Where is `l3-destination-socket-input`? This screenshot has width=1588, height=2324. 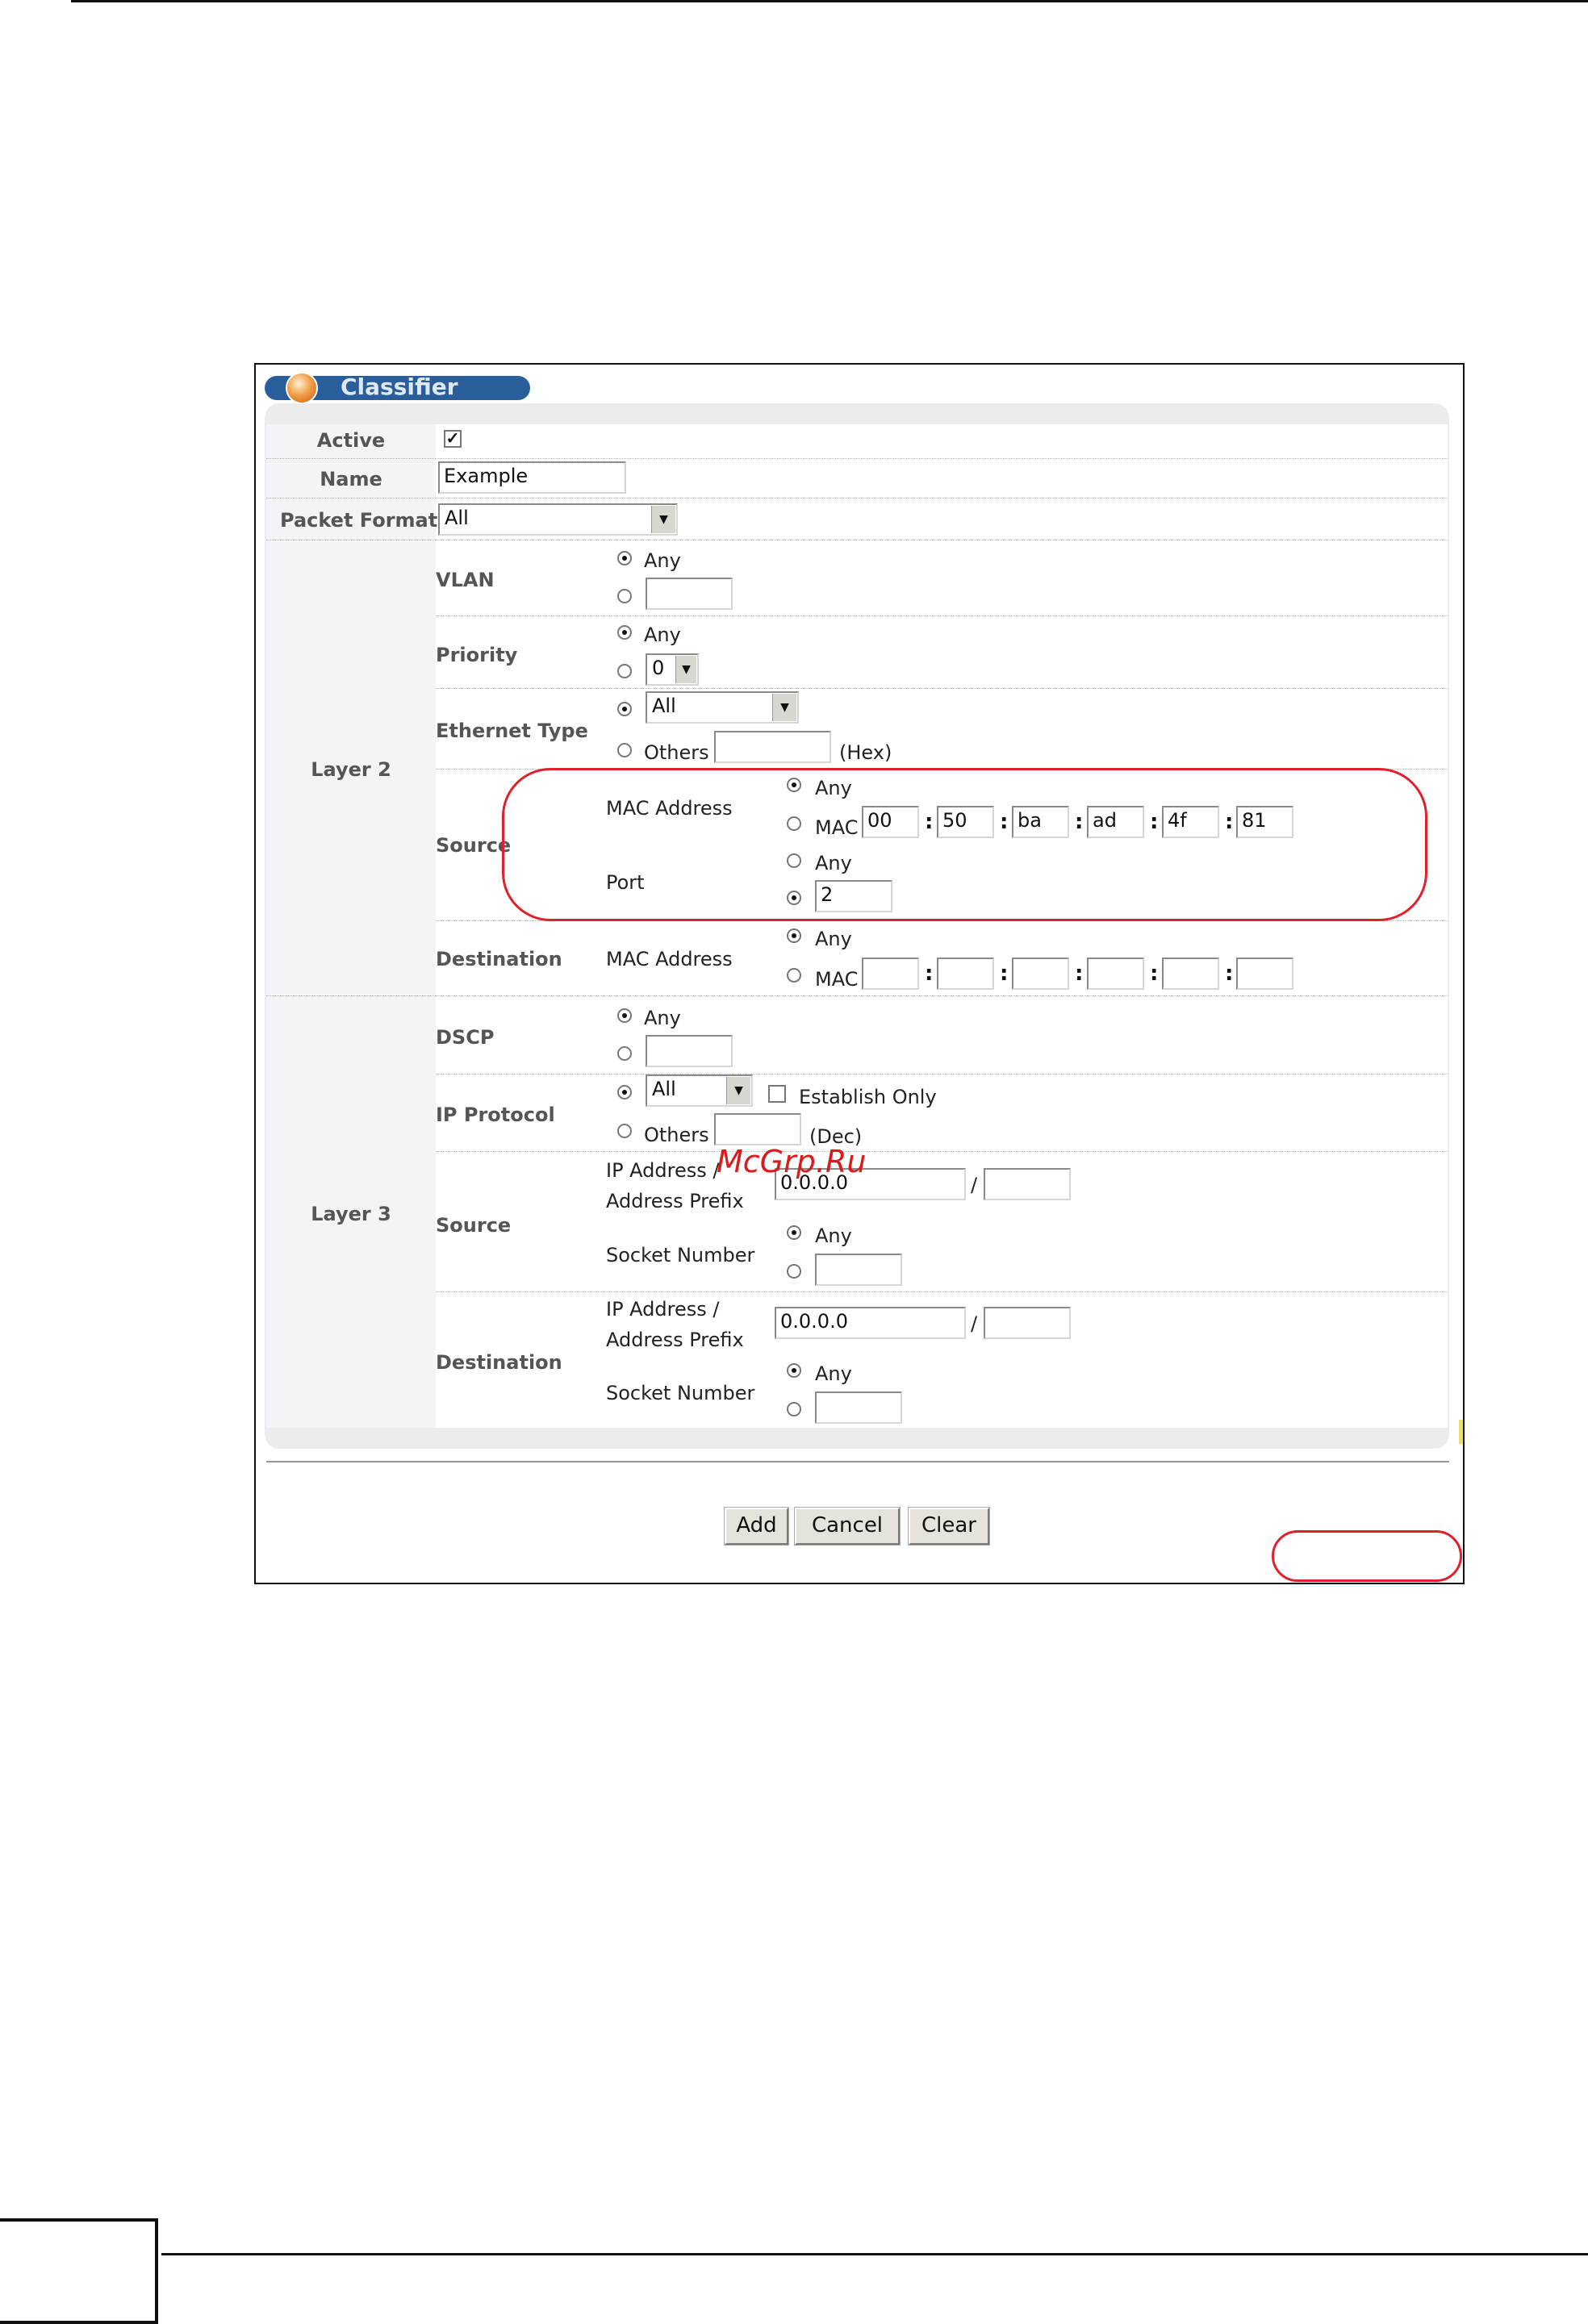 l3-destination-socket-input is located at coordinates (858, 1407).